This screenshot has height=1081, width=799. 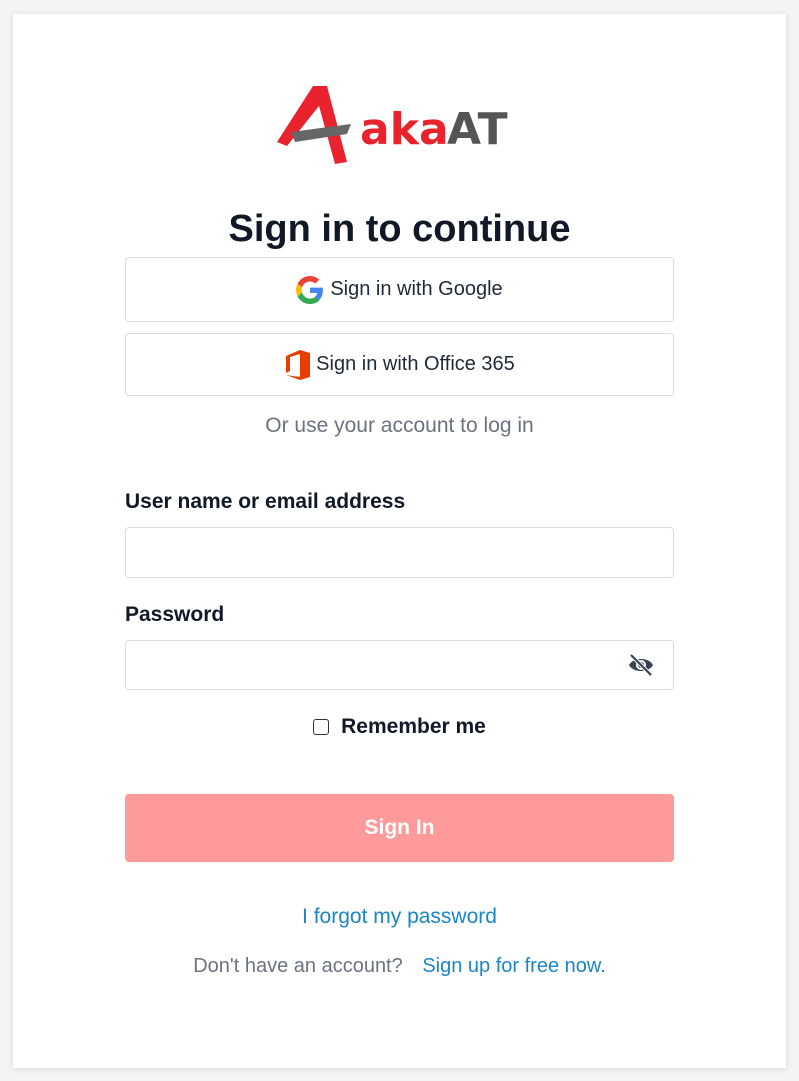 I want to click on sign-in-button: Sign In, so click(x=399, y=828).